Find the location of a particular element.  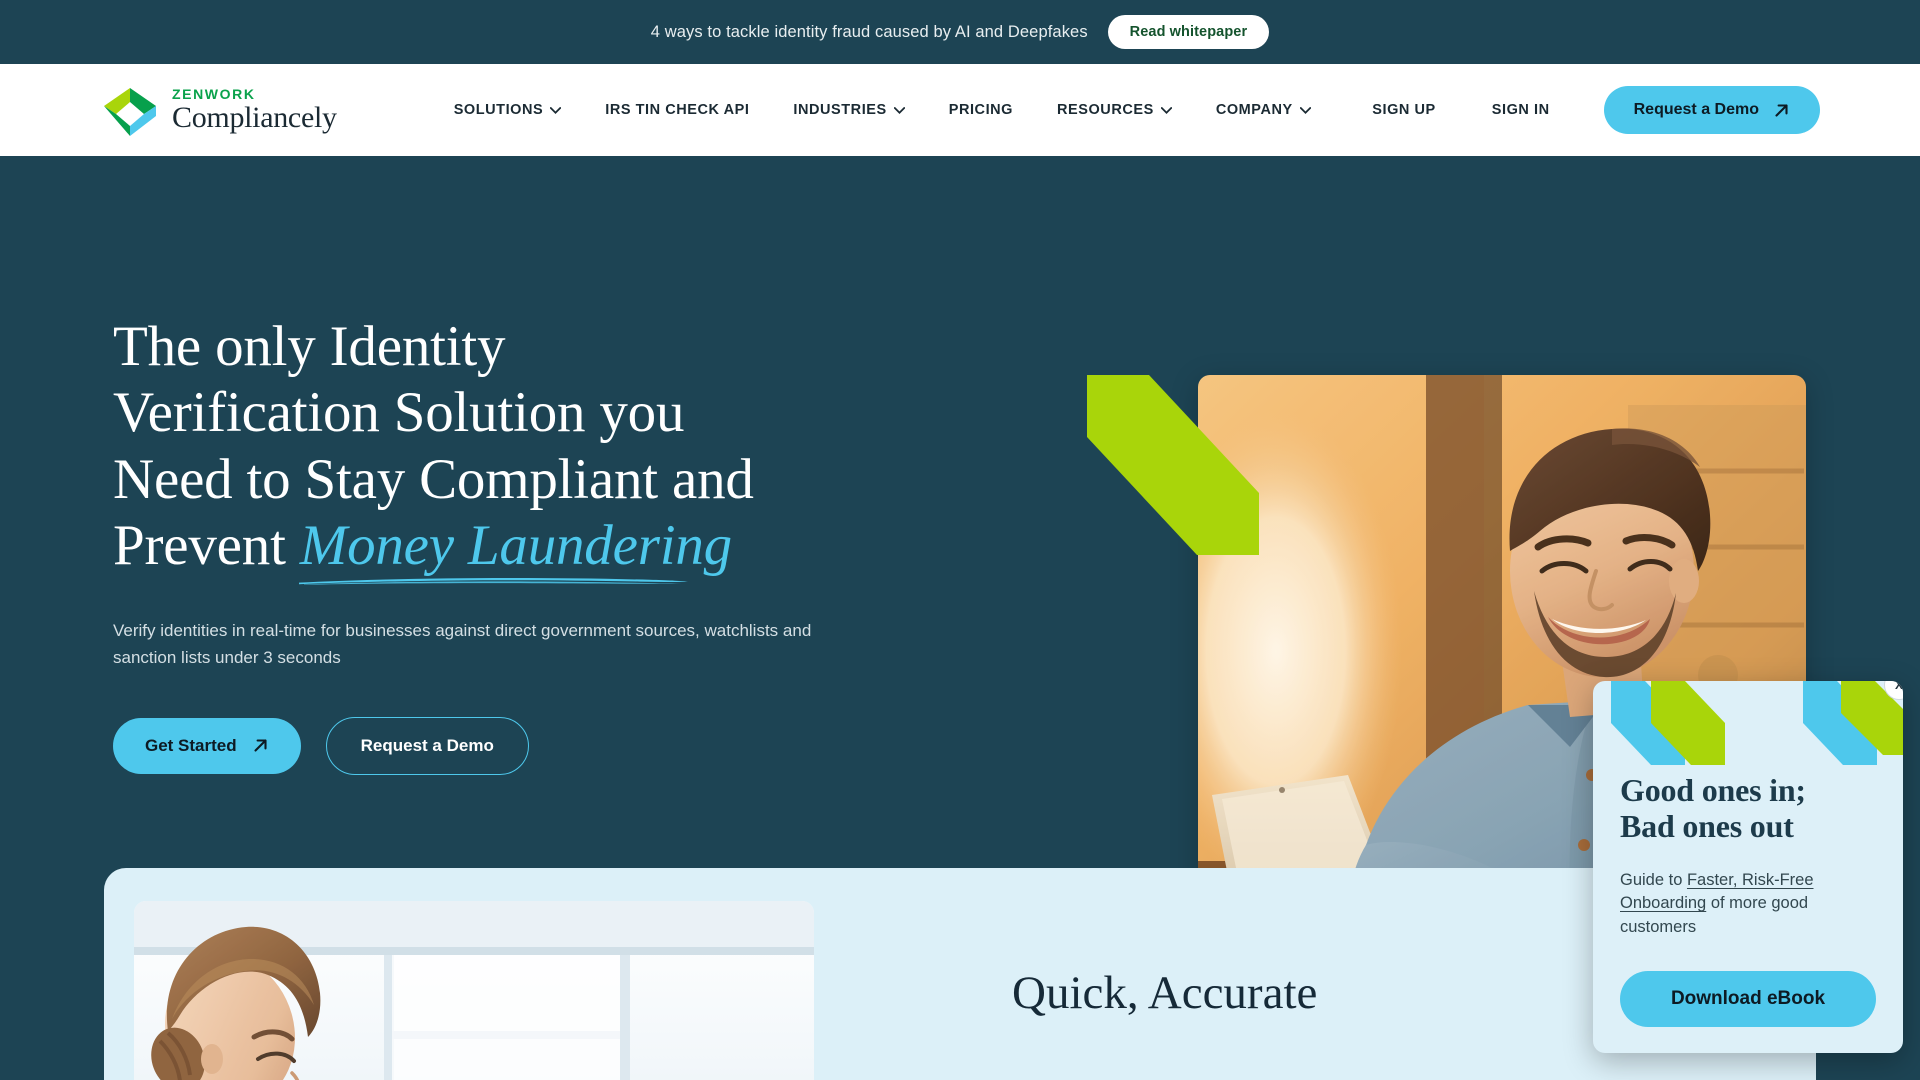

logo-brand-top: ZENWORK is located at coordinates (214, 94).